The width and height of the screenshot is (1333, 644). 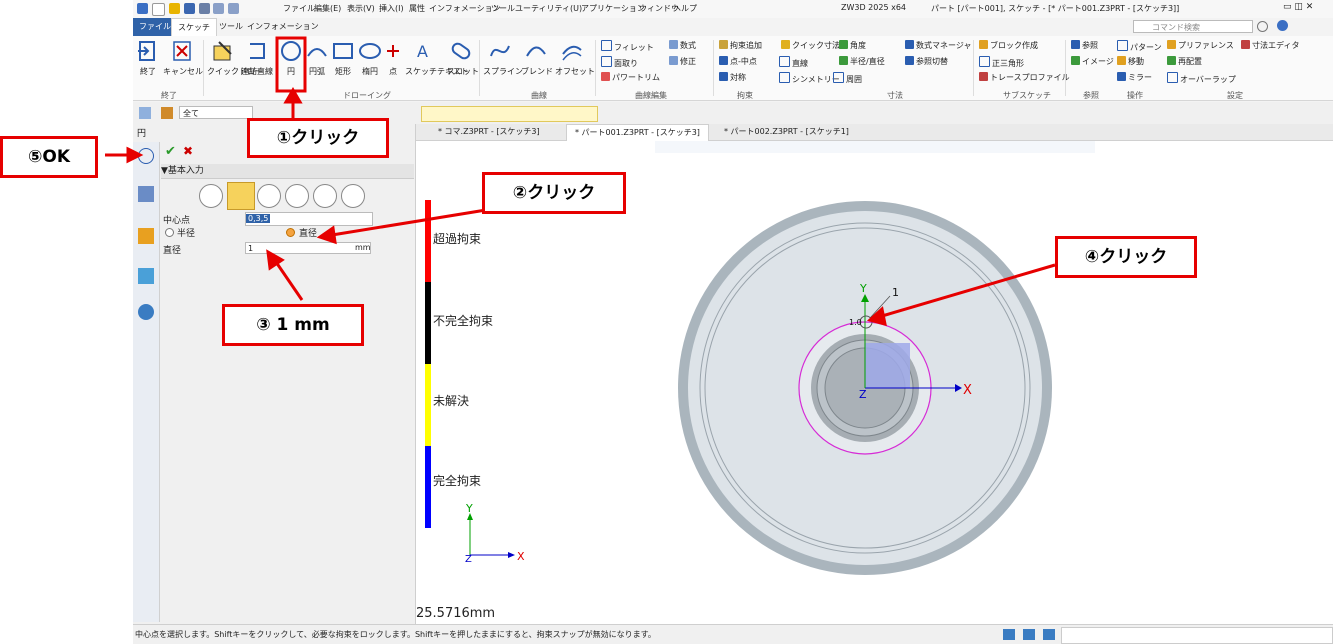 What do you see at coordinates (895, 292) in the screenshot?
I see `dimension-label: 1` at bounding box center [895, 292].